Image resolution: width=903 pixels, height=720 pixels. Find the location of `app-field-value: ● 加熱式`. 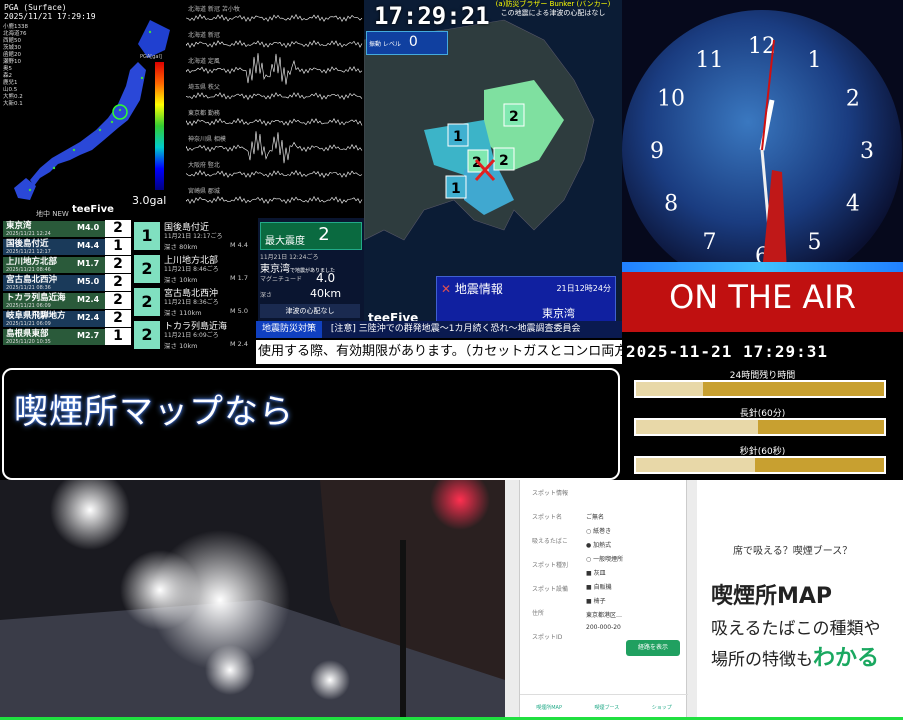

app-field-value: ● 加熱式 is located at coordinates (599, 545).